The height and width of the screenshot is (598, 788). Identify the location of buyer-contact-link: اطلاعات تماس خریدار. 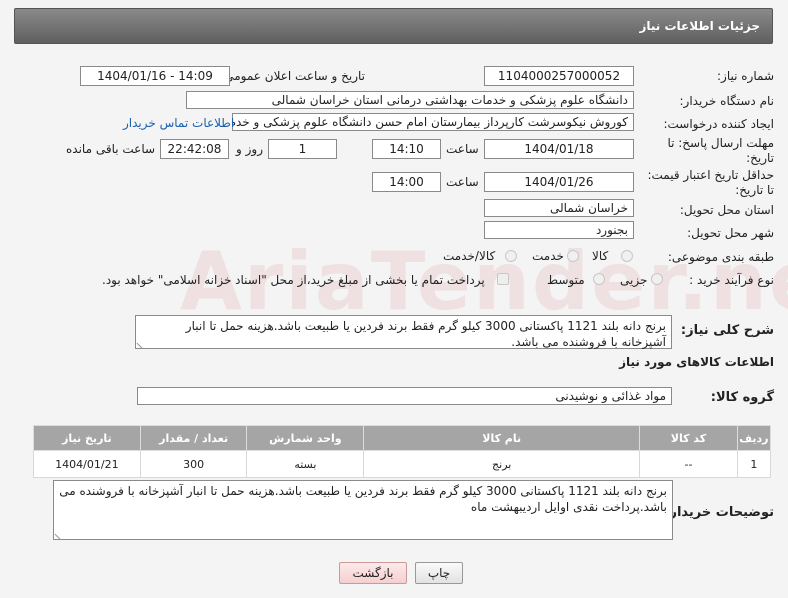
(178, 123).